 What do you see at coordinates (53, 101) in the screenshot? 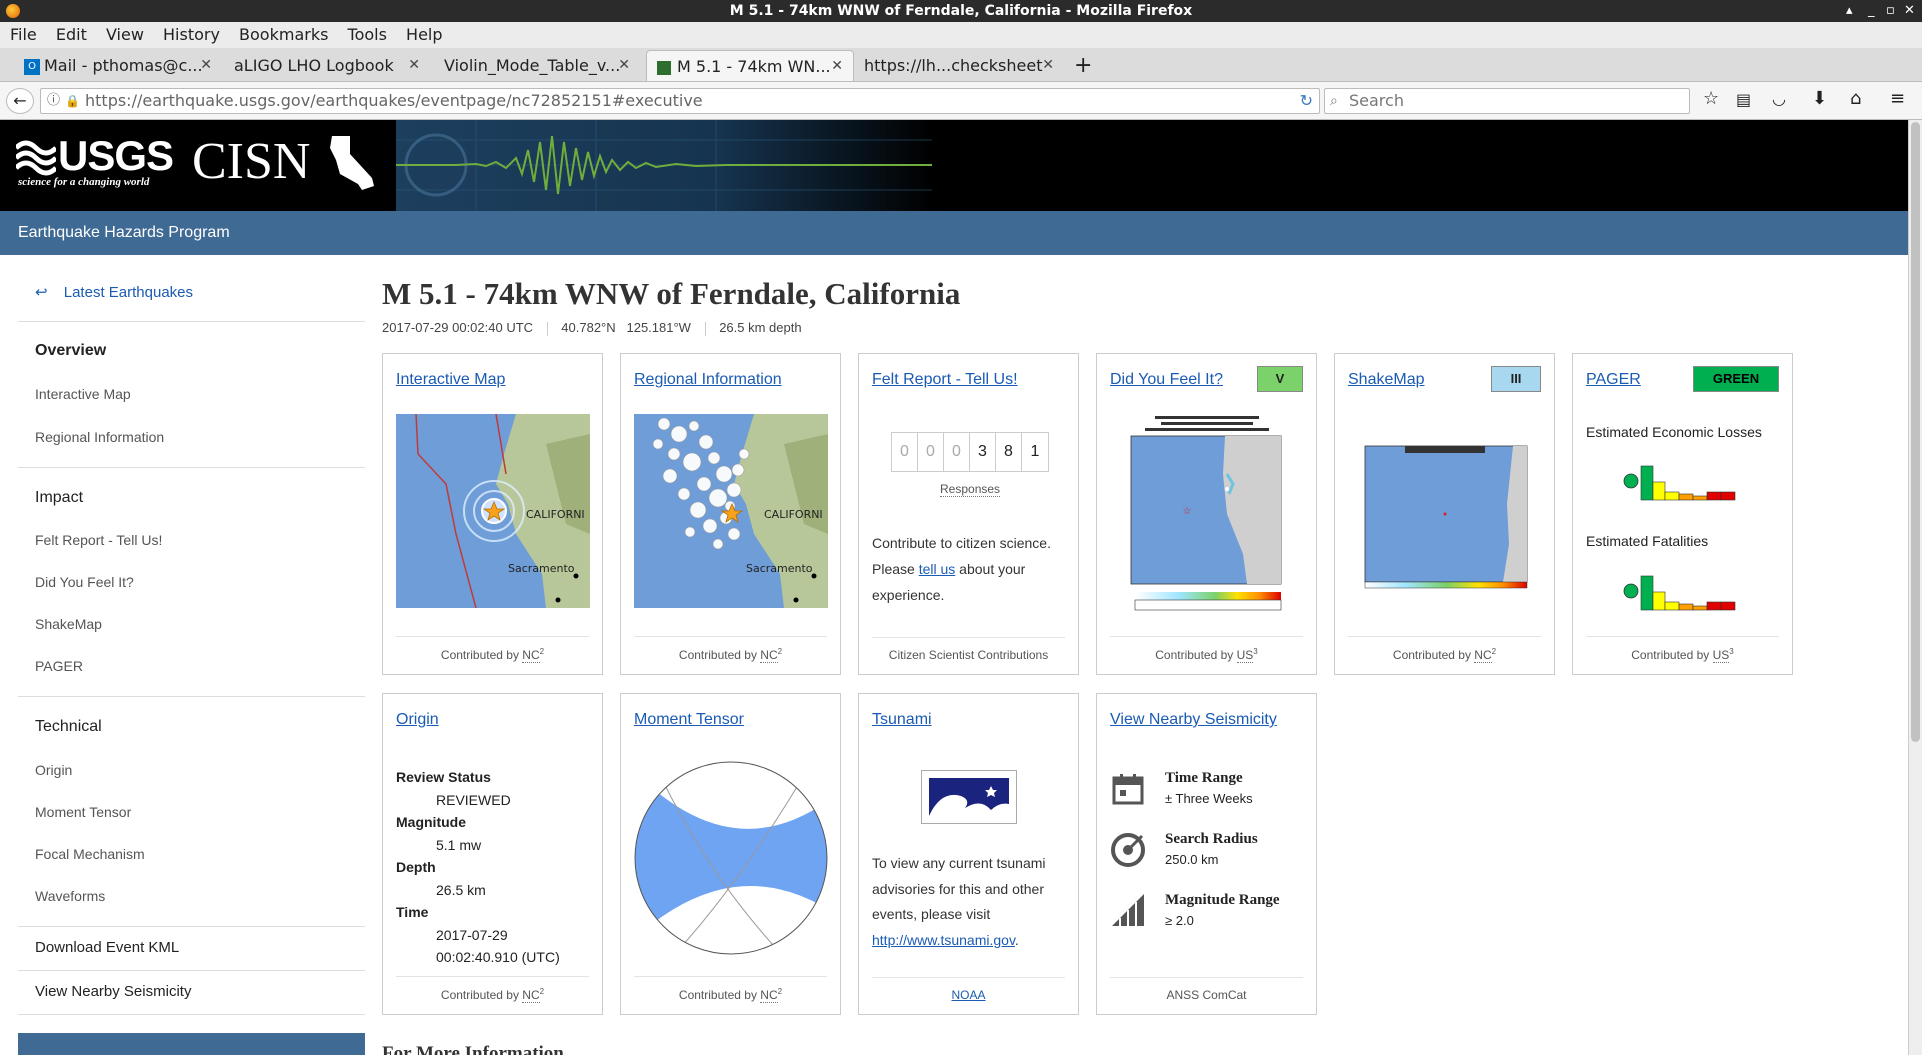
I see `info-icon: ⓘ` at bounding box center [53, 101].